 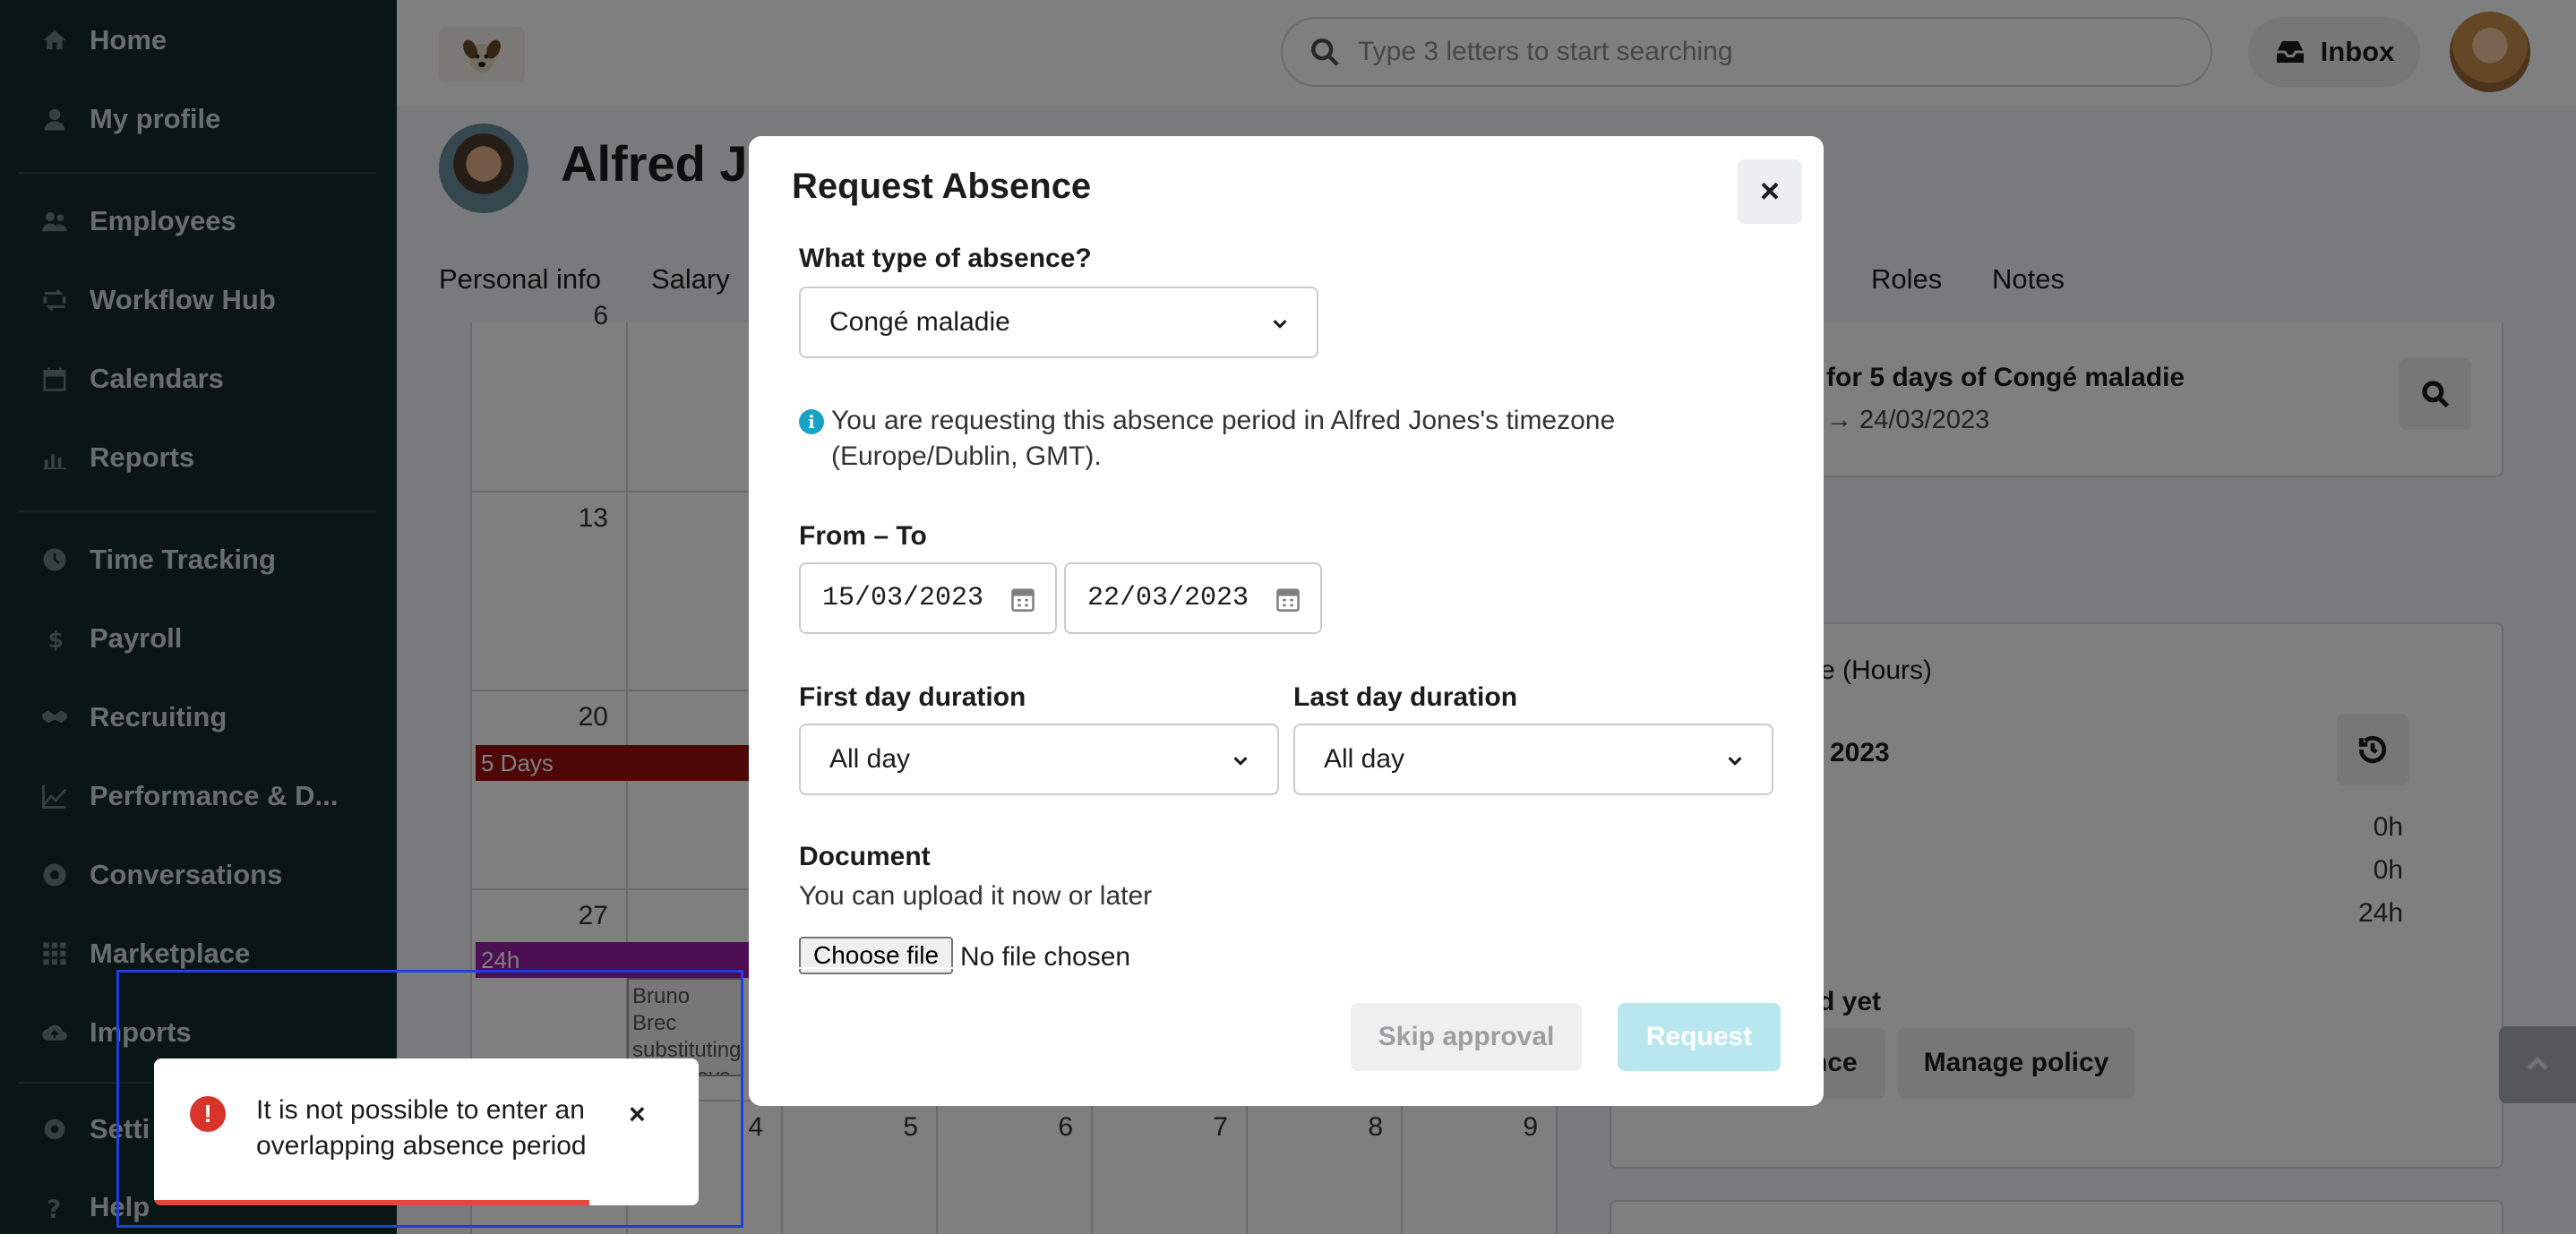 I want to click on date-range-label: From – To, so click(x=863, y=536).